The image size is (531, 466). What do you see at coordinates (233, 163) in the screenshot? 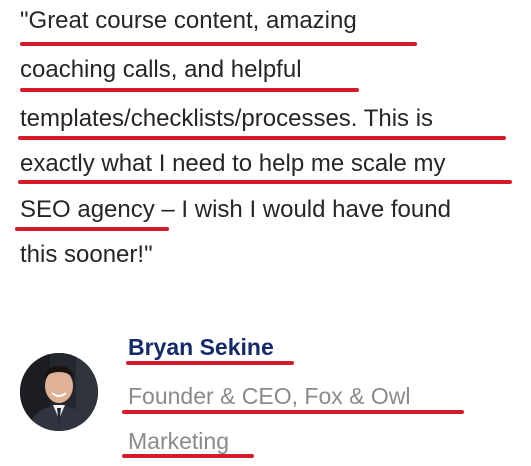
I see `quote-line: exactly what I need to help me scale my` at bounding box center [233, 163].